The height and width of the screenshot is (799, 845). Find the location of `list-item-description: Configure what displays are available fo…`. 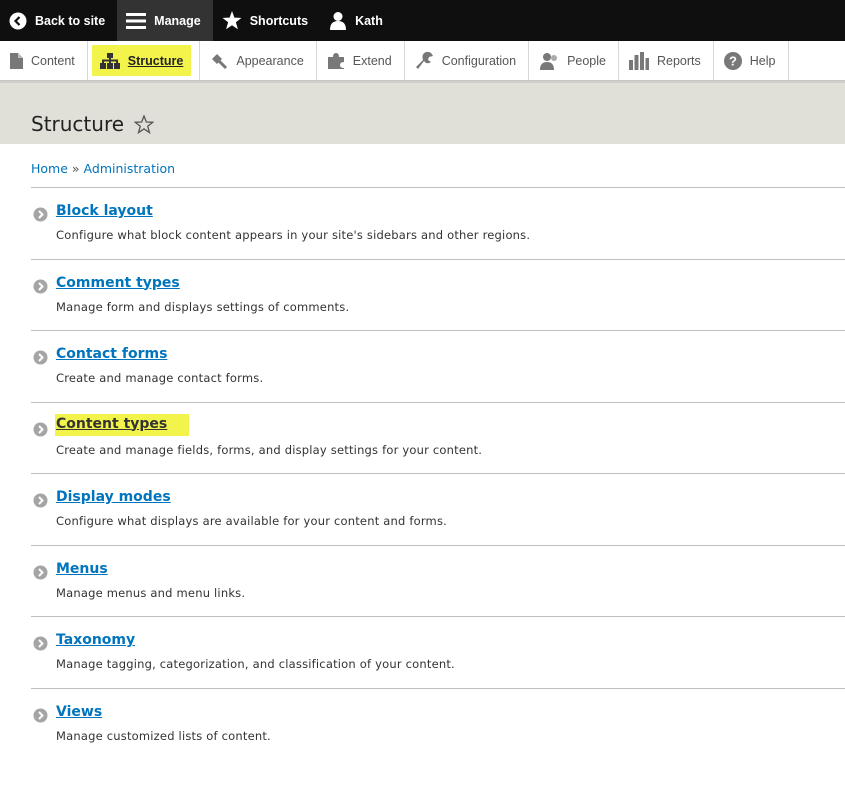

list-item-description: Configure what displays are available fo… is located at coordinates (252, 521).